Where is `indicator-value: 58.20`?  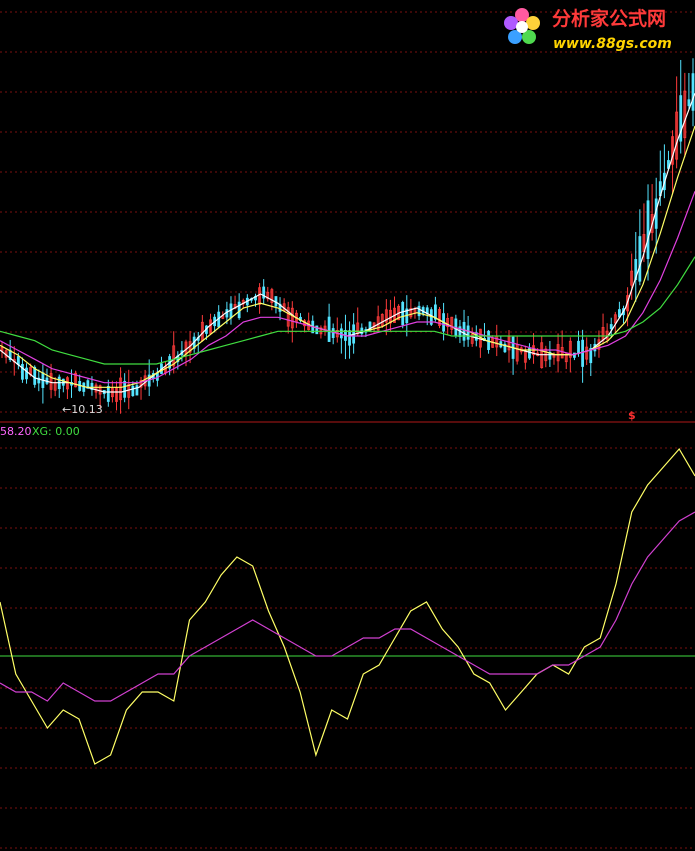
indicator-value: 58.20 is located at coordinates (16, 431).